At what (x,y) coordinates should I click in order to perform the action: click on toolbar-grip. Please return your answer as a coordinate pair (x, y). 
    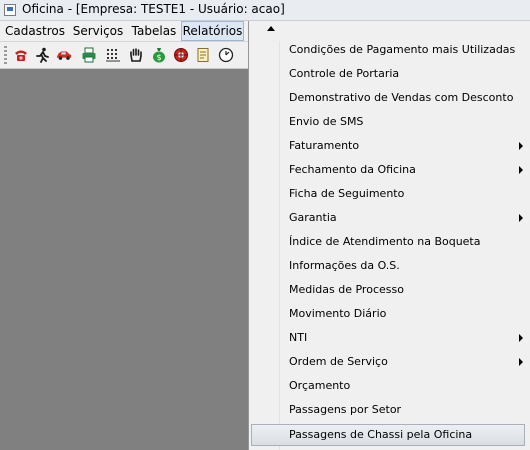
    Looking at the image, I should click on (5, 55).